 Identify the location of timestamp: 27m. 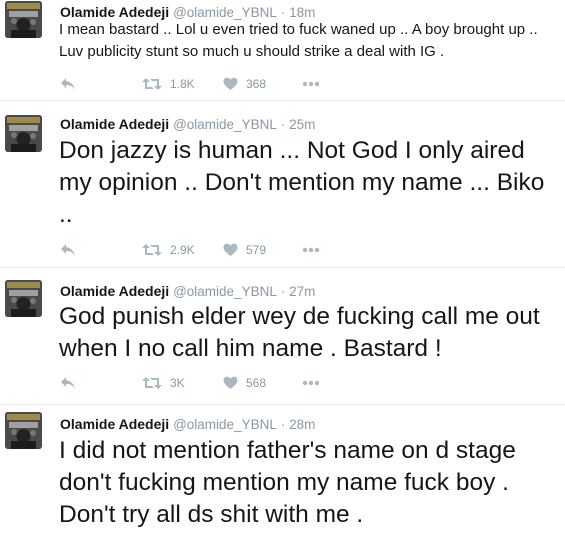
(302, 291).